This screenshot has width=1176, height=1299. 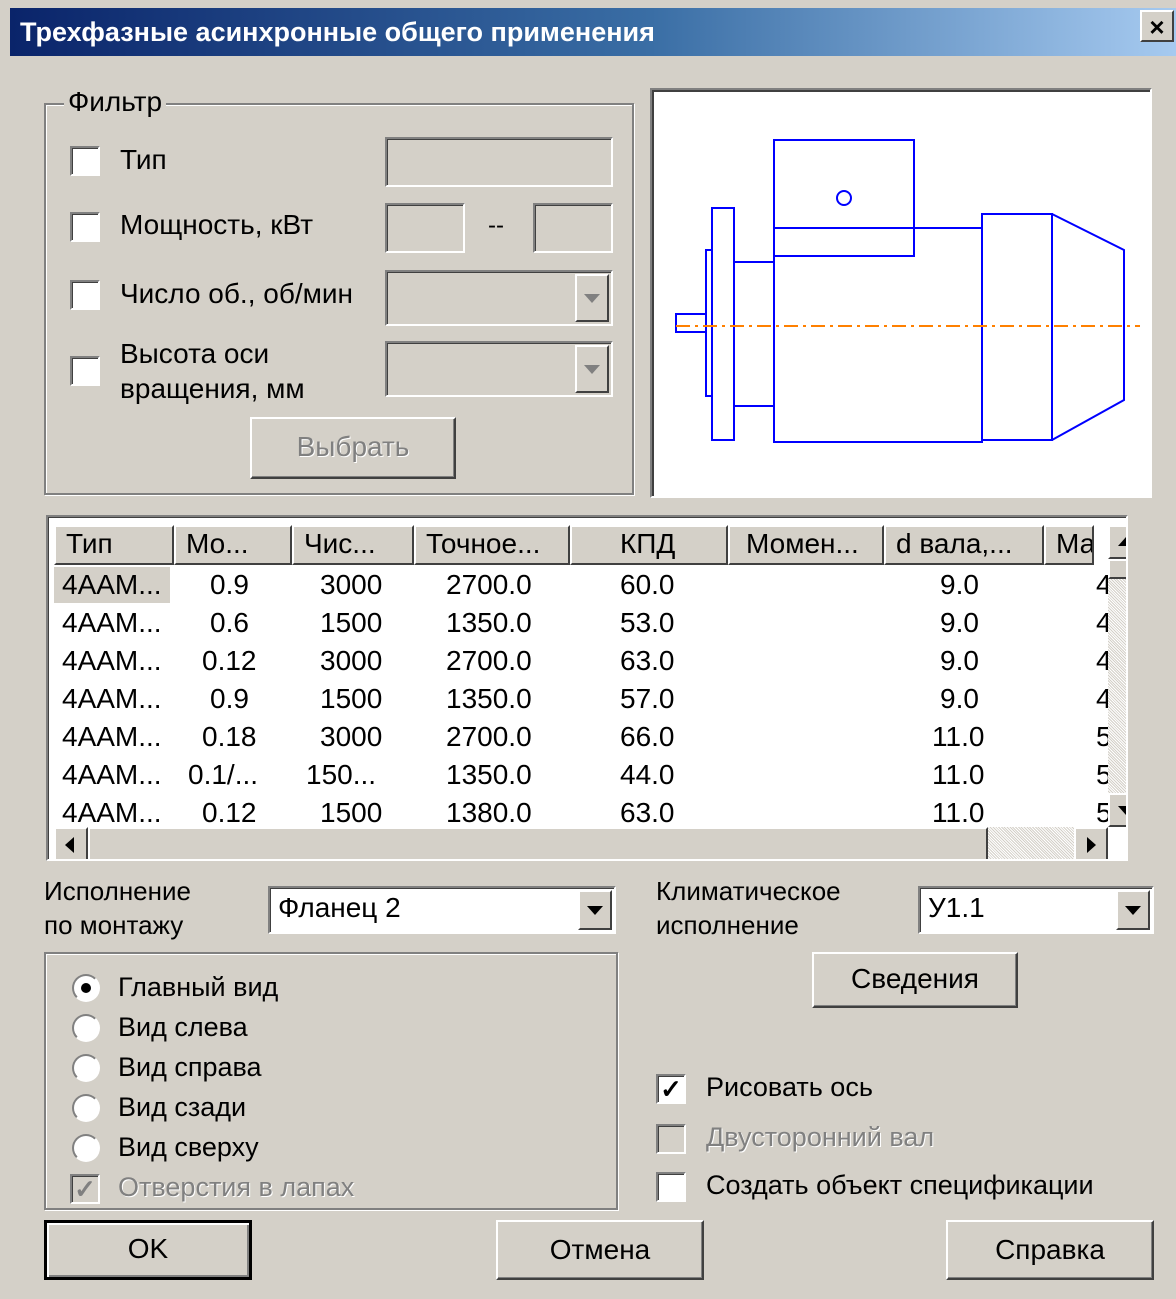 I want to click on column-header-mass: Мас, so click(x=1069, y=545).